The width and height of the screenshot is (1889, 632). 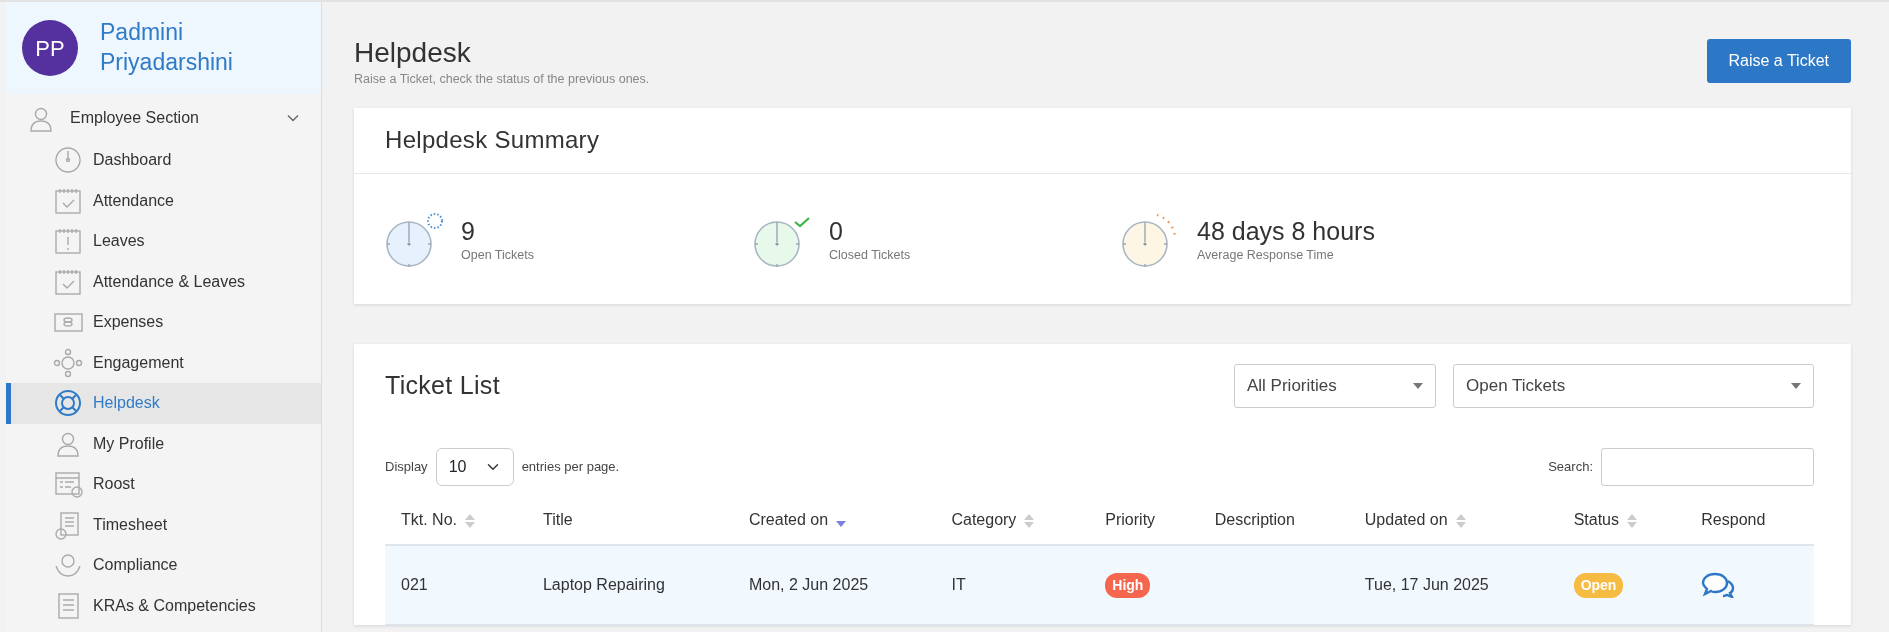 I want to click on page-size-select: 10, so click(x=474, y=467).